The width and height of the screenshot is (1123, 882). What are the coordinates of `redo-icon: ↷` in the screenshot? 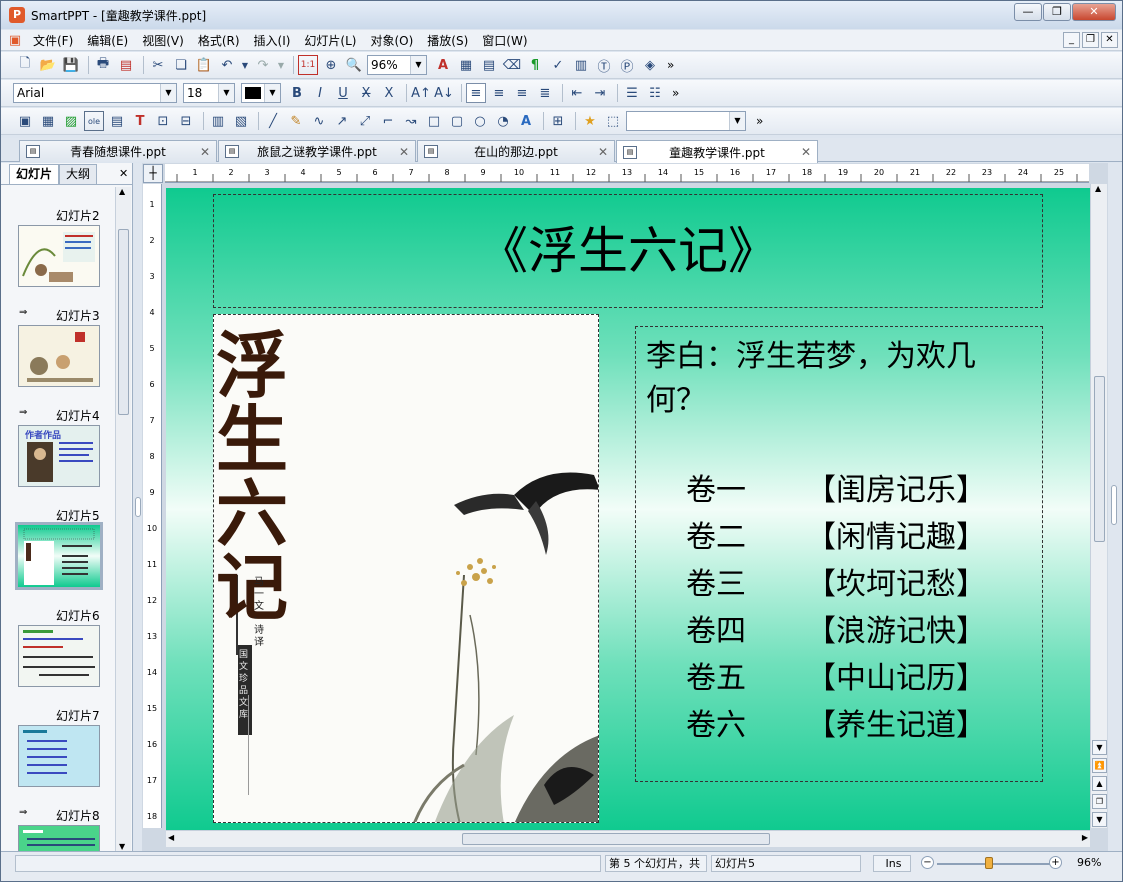 It's located at (263, 65).